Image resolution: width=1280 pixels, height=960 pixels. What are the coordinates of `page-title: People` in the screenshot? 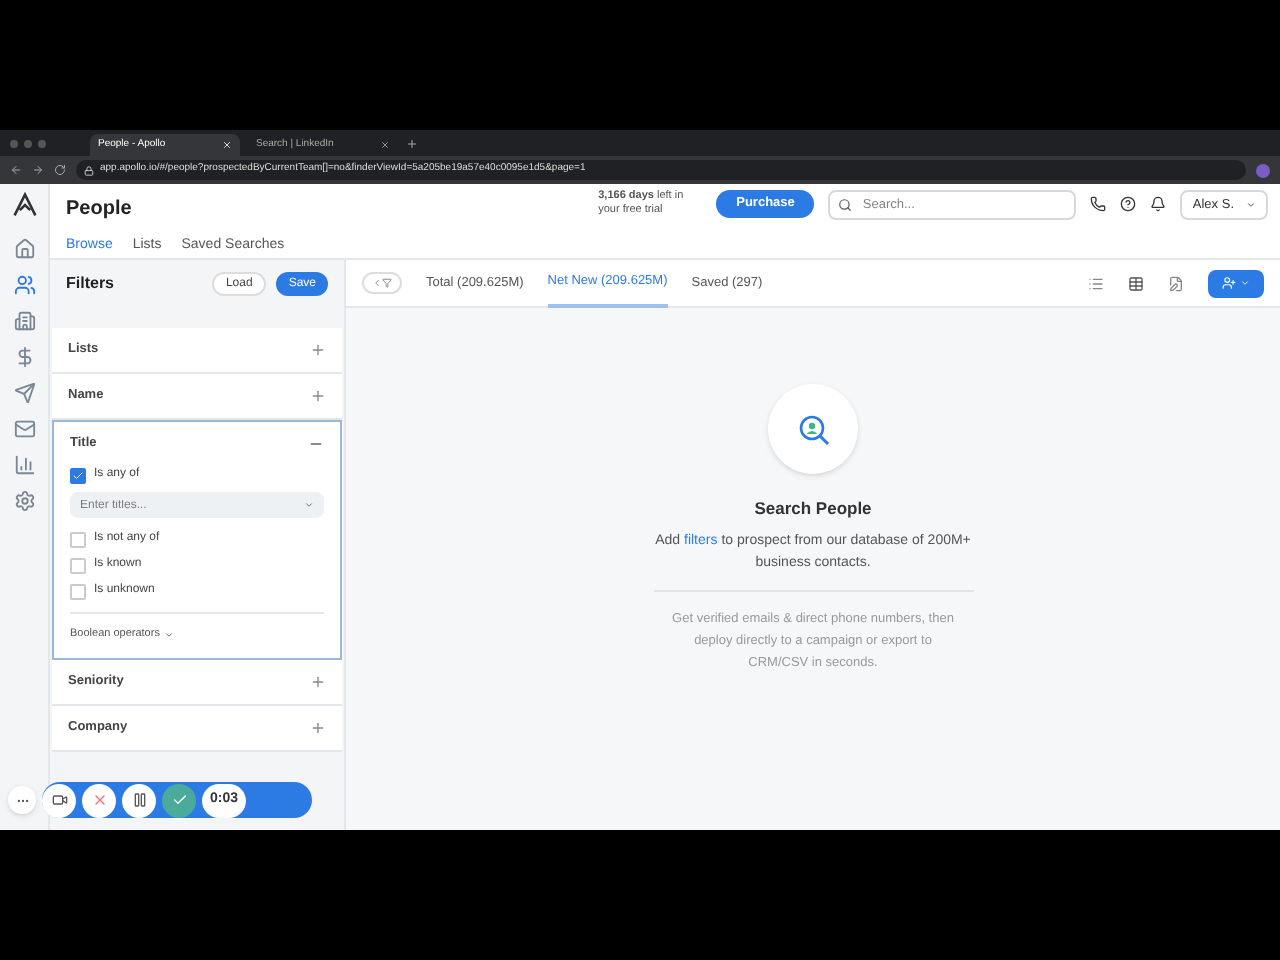 It's located at (100, 210).